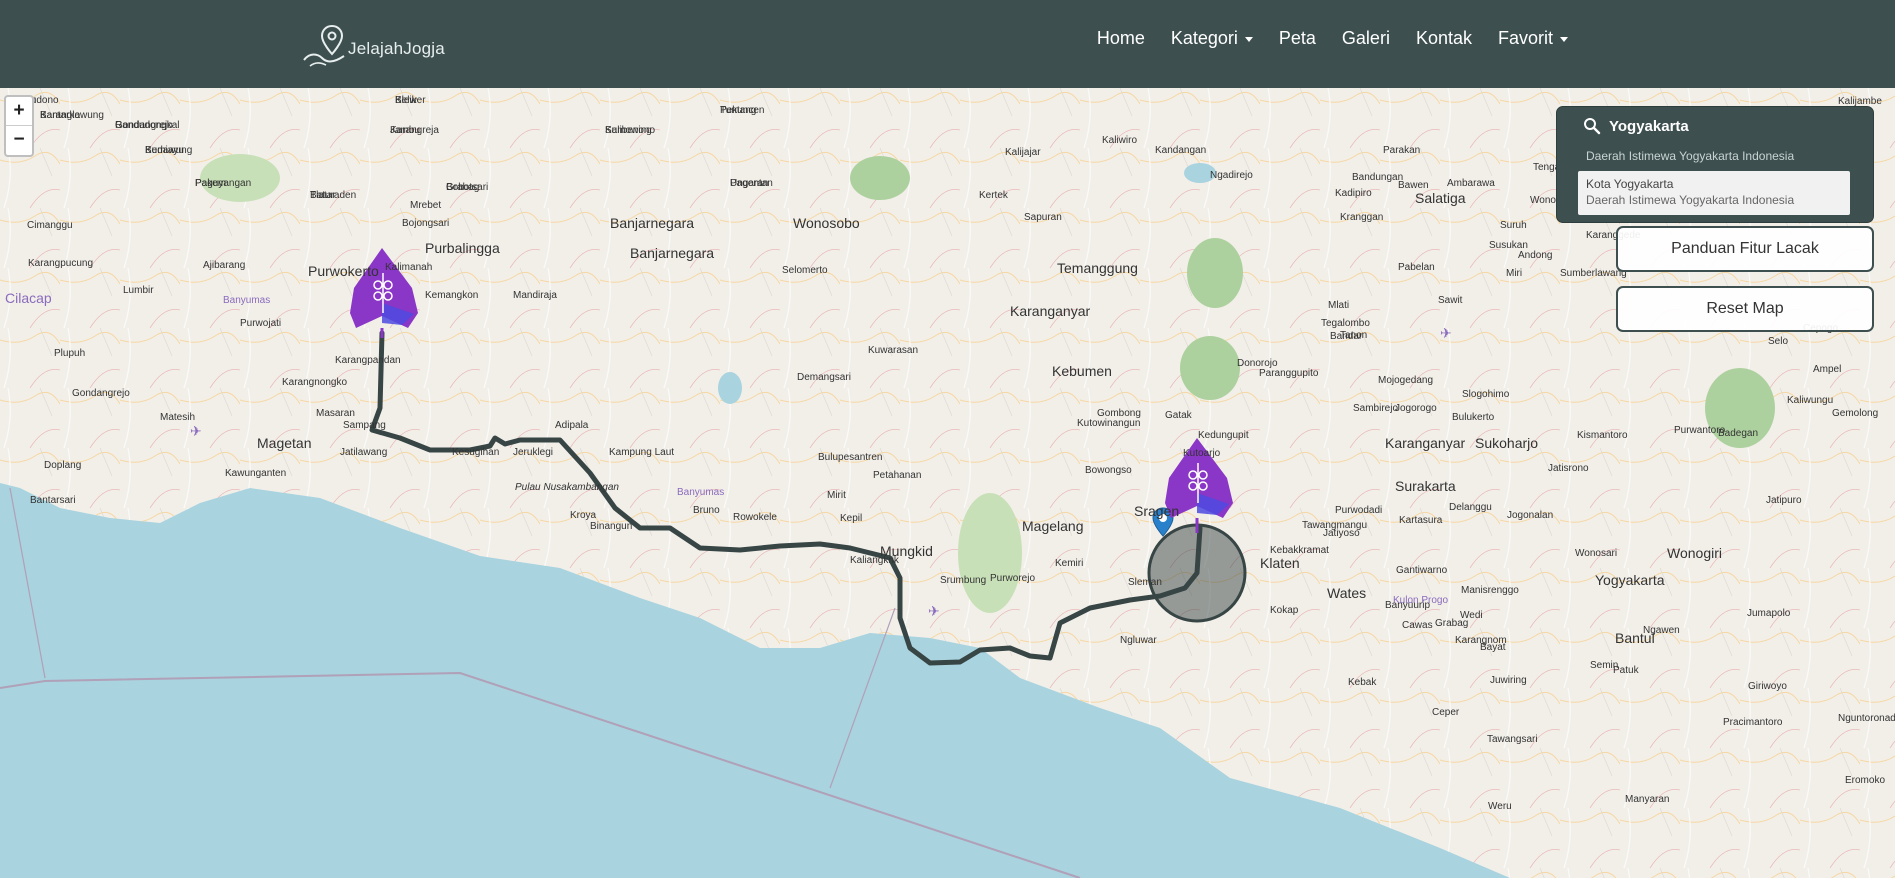  I want to click on nav-favorit-dropdown: Favorit, so click(1533, 38).